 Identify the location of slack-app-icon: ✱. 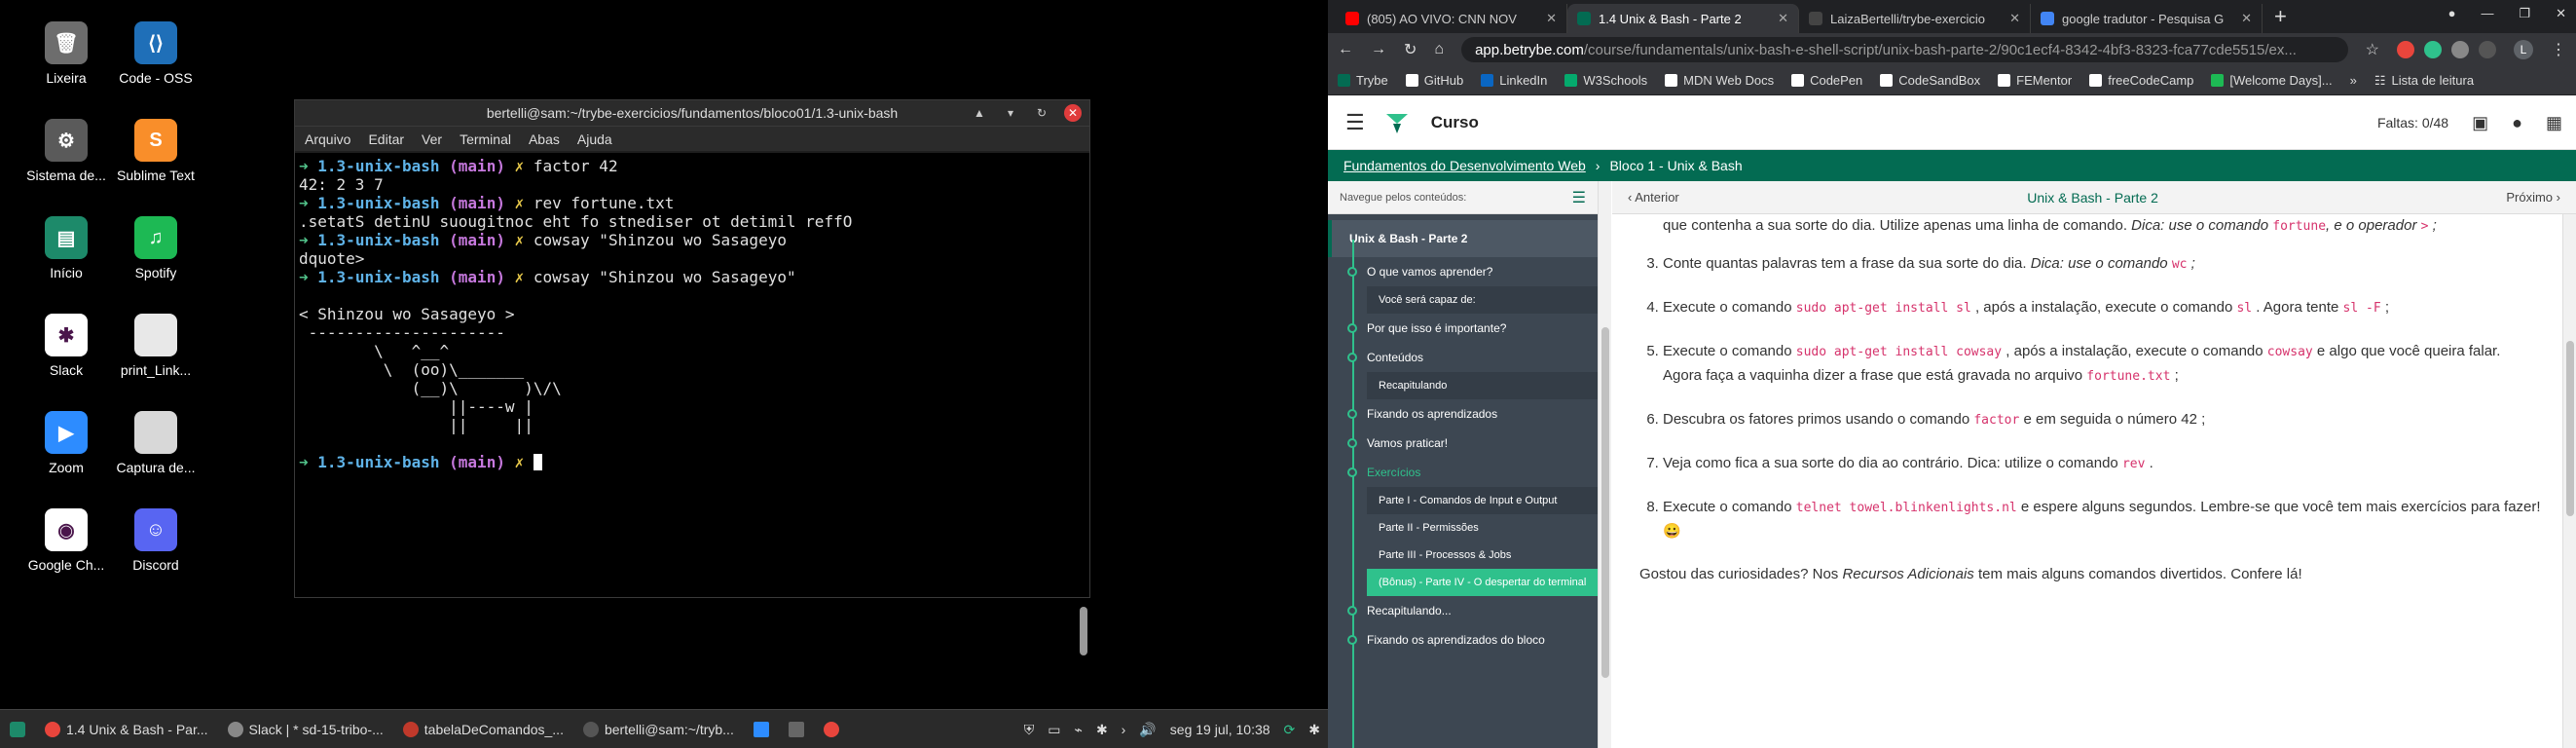
(1314, 730).